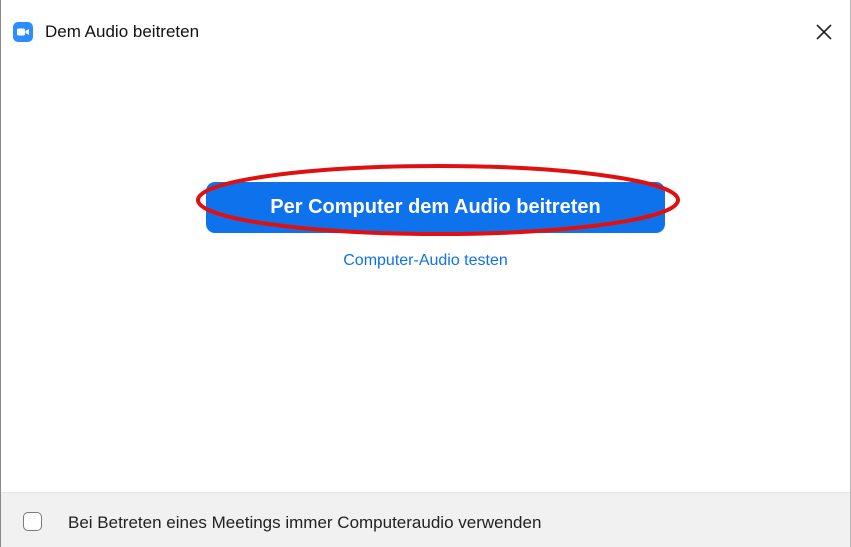 Image resolution: width=851 pixels, height=547 pixels. I want to click on camera-glyph, so click(23, 32).